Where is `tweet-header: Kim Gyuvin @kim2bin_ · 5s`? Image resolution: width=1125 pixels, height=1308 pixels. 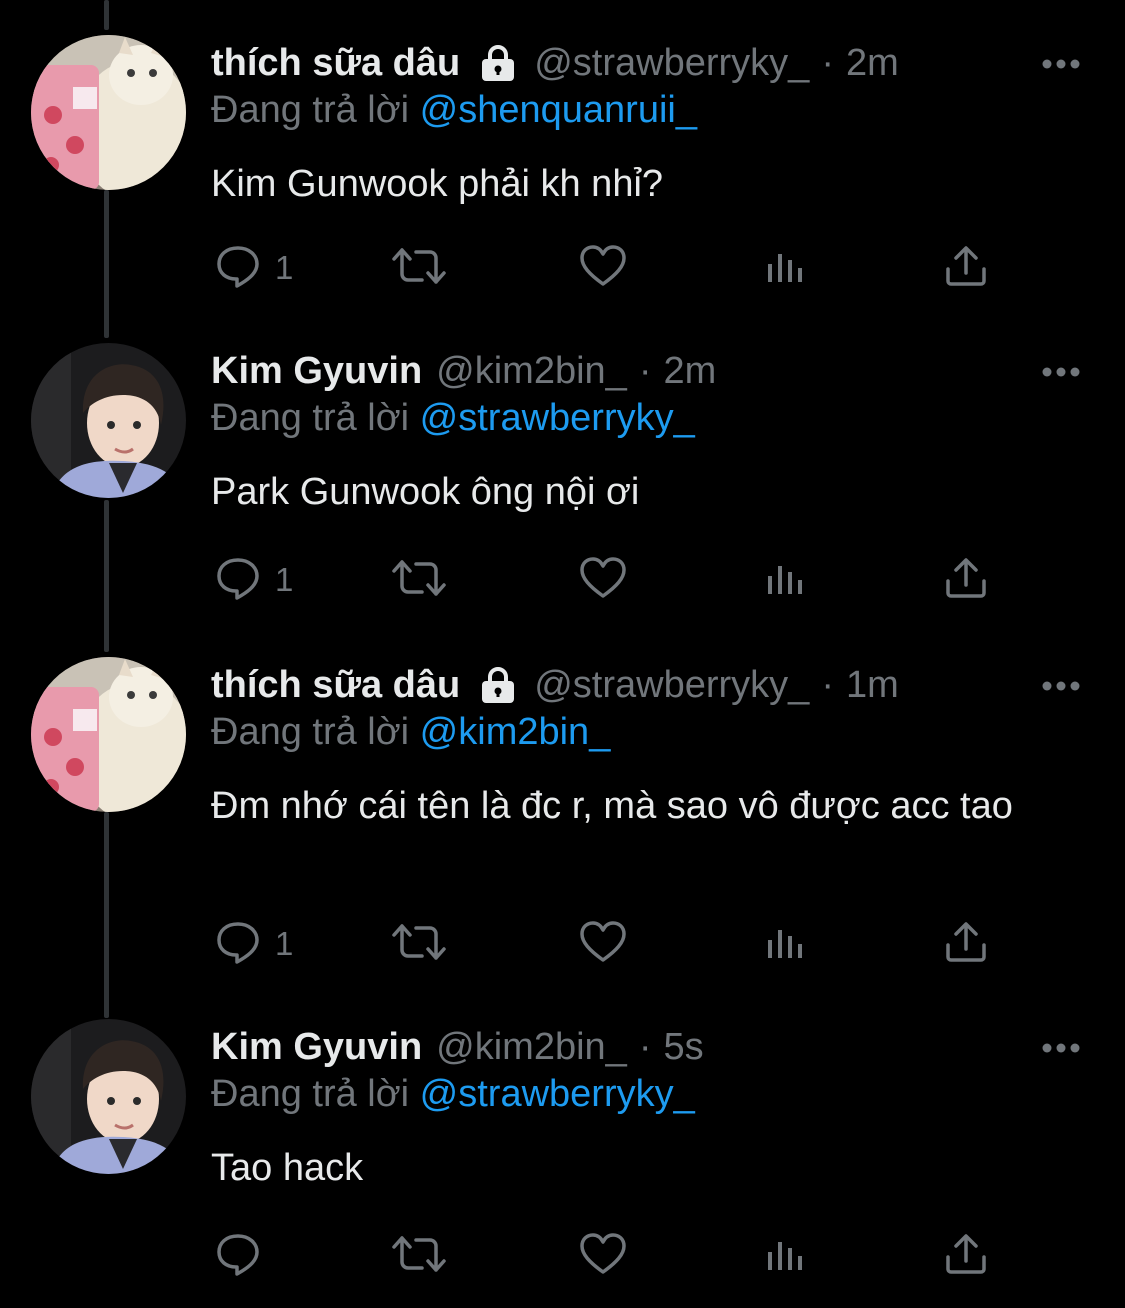 tweet-header: Kim Gyuvin @kim2bin_ · 5s is located at coordinates (457, 1047).